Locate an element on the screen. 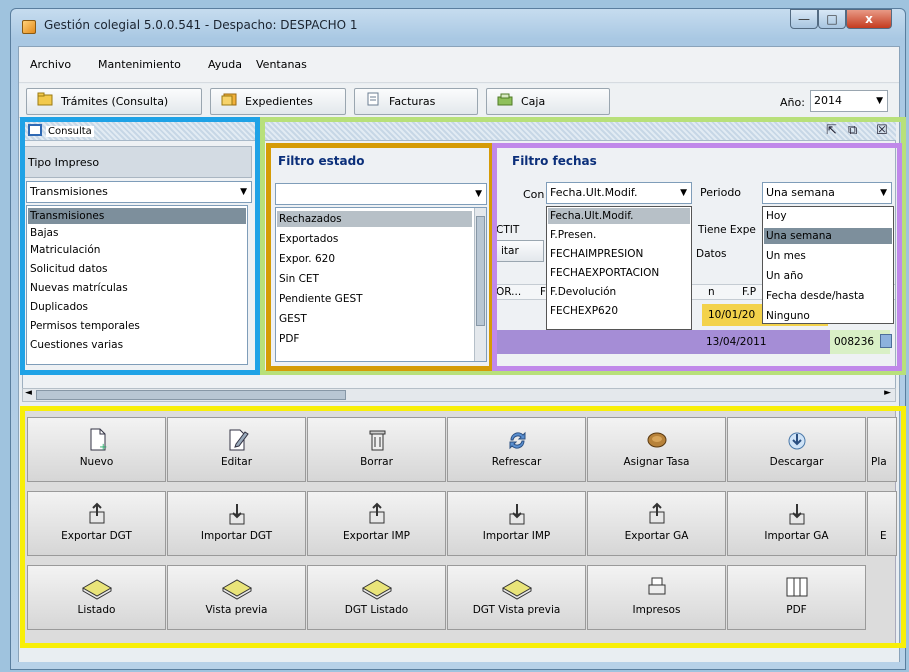  download-icon is located at coordinates (796, 441).